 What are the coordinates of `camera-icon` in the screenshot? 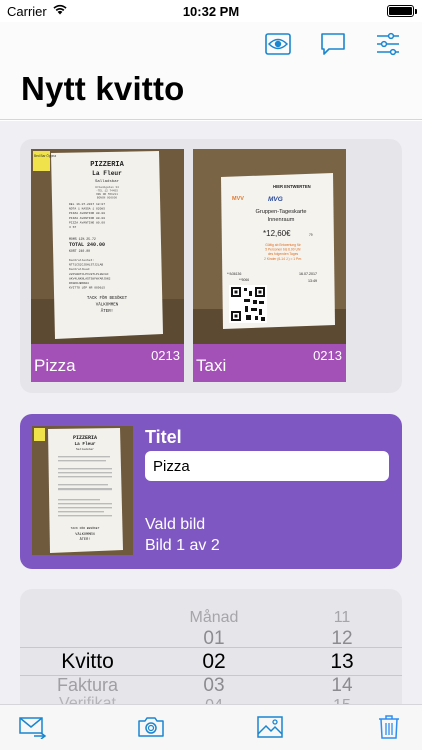 It's located at (151, 727).